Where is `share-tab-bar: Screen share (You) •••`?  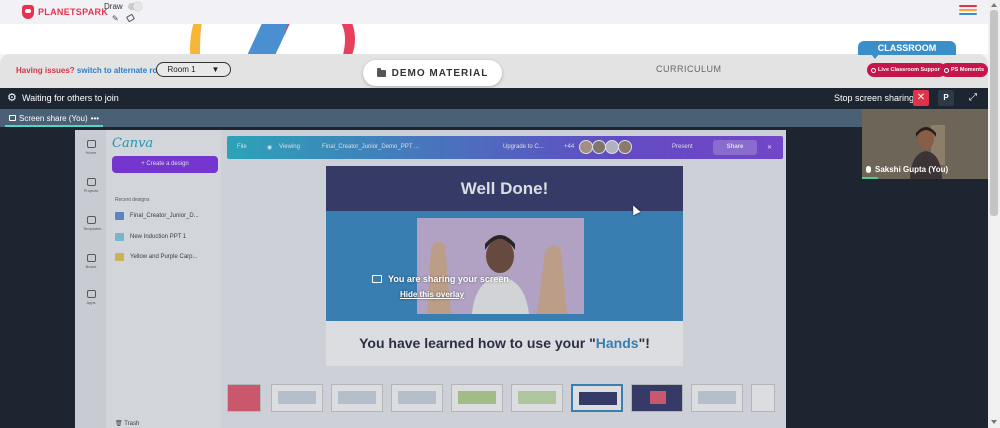
share-tab-bar: Screen share (You) ••• is located at coordinates (431, 118).